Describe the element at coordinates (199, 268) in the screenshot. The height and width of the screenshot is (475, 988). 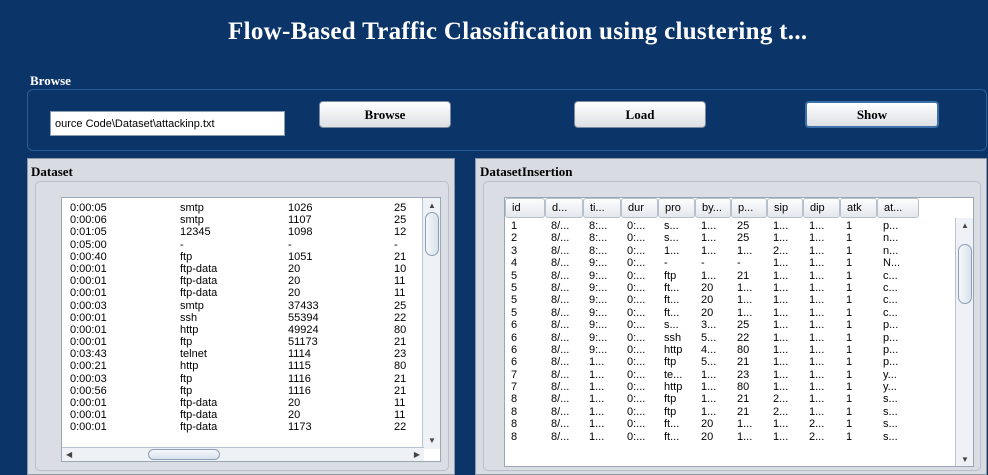
I see `list-cell: ftp-data` at that location.